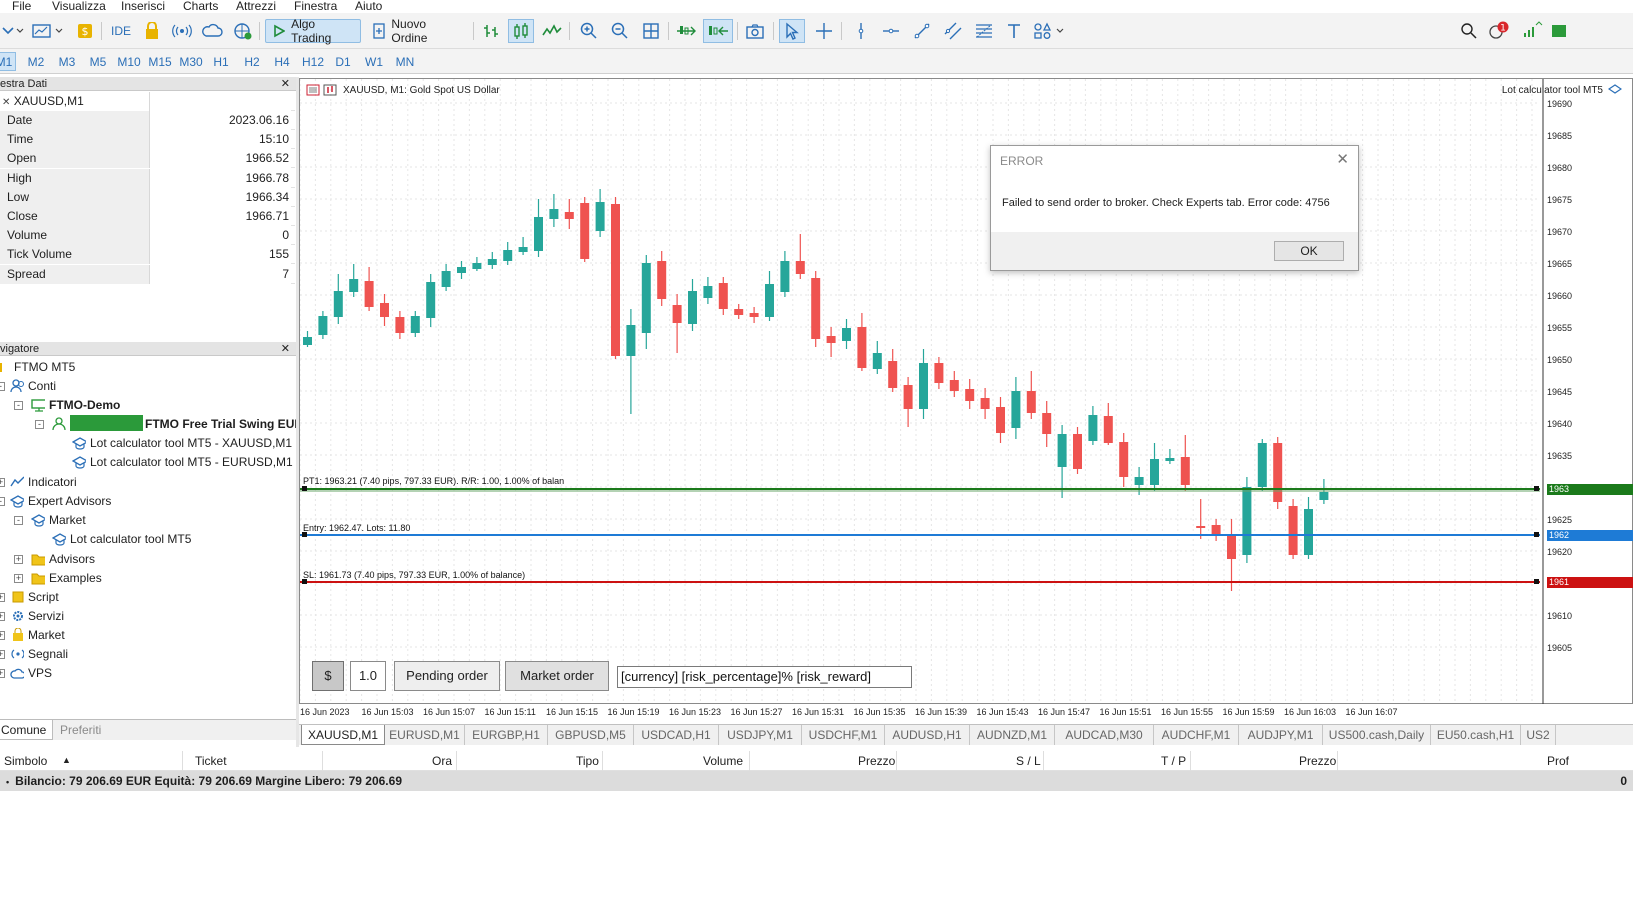  Describe the element at coordinates (1309, 251) in the screenshot. I see `dialog-ok-button: OK` at that location.